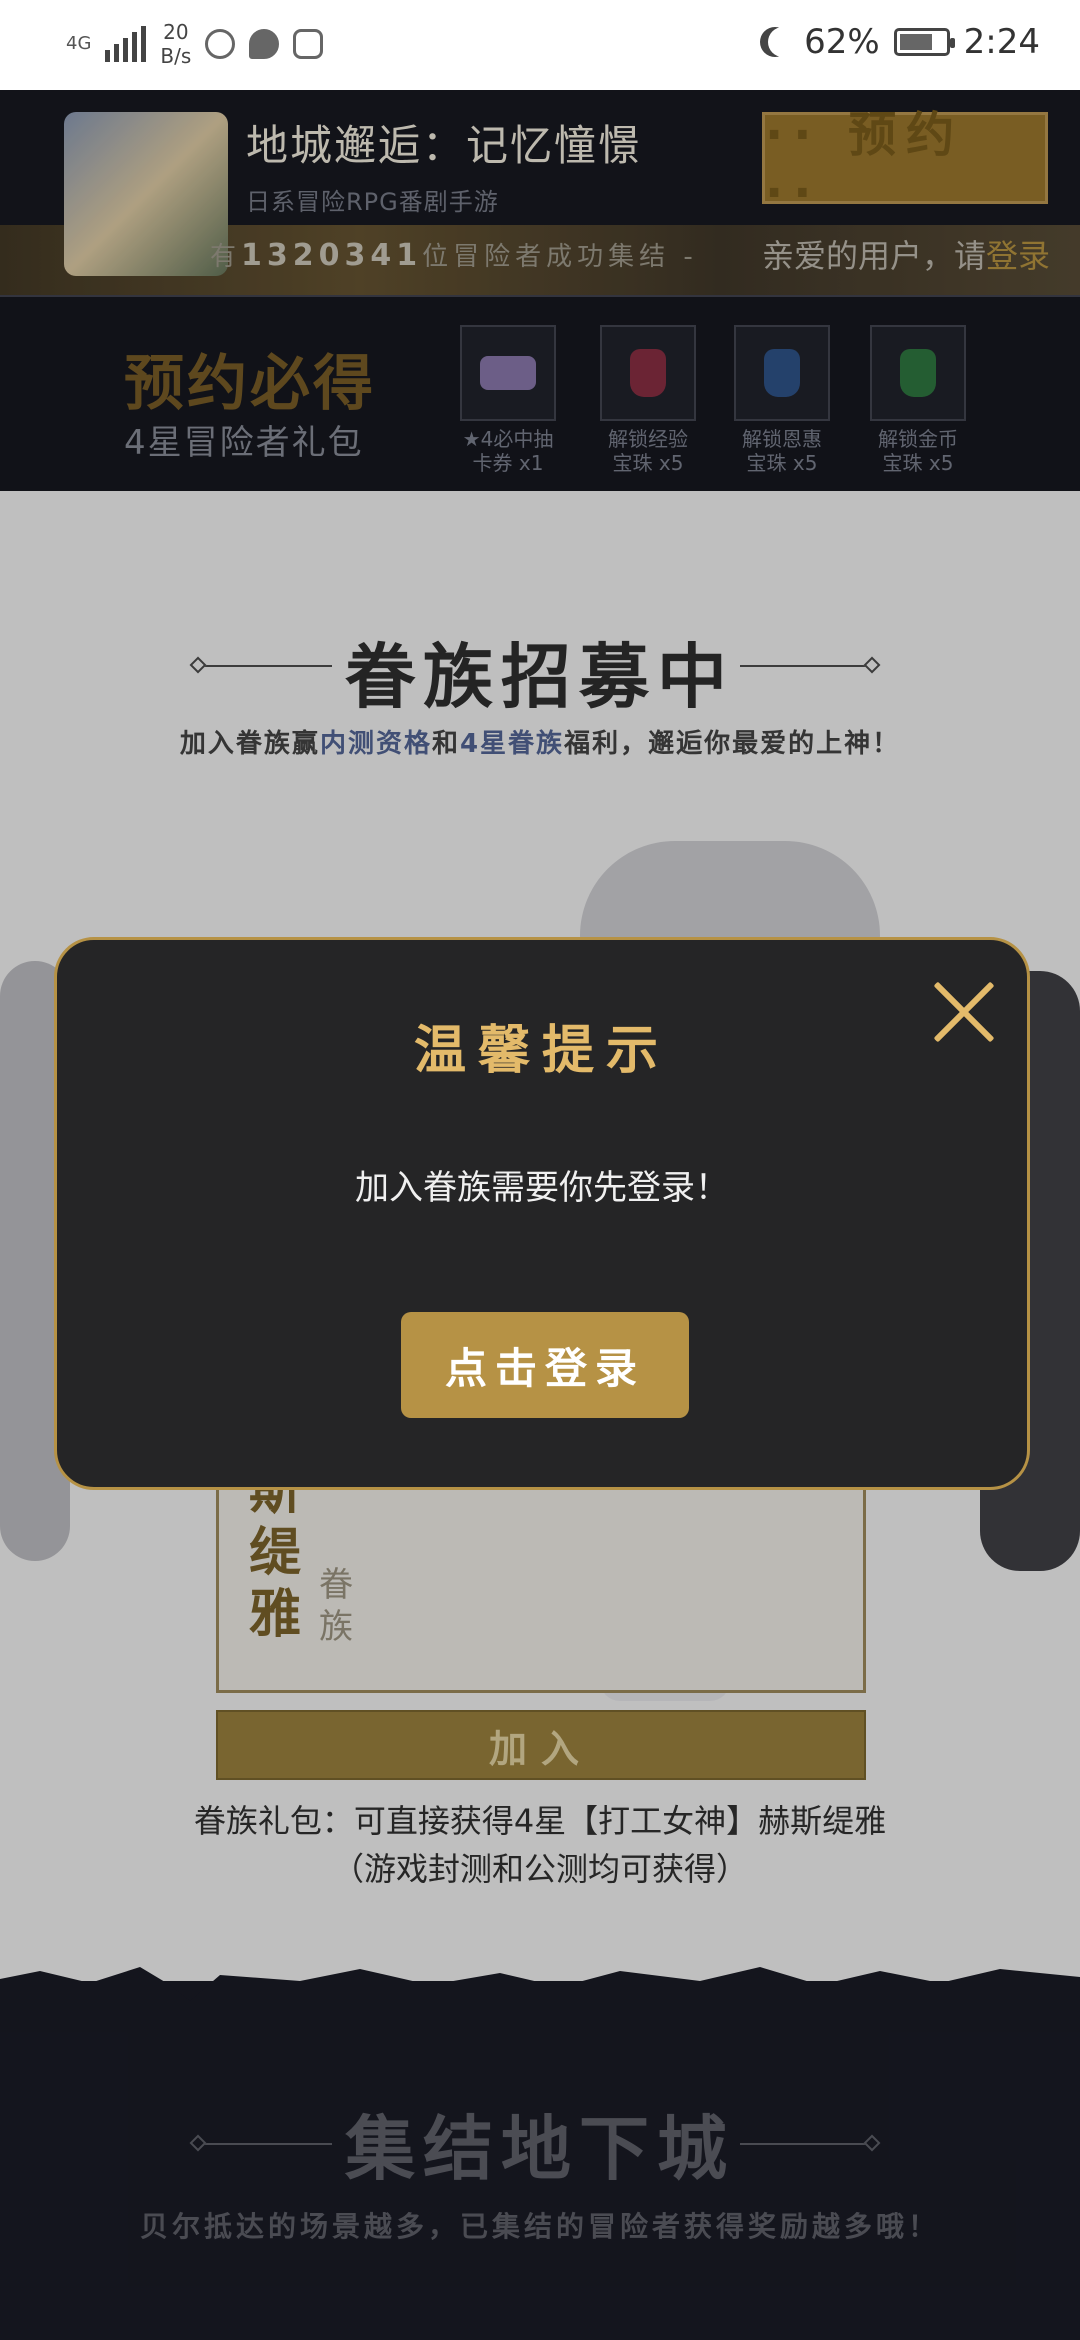 The image size is (1080, 2340). Describe the element at coordinates (264, 44) in the screenshot. I see `message-icon` at that location.